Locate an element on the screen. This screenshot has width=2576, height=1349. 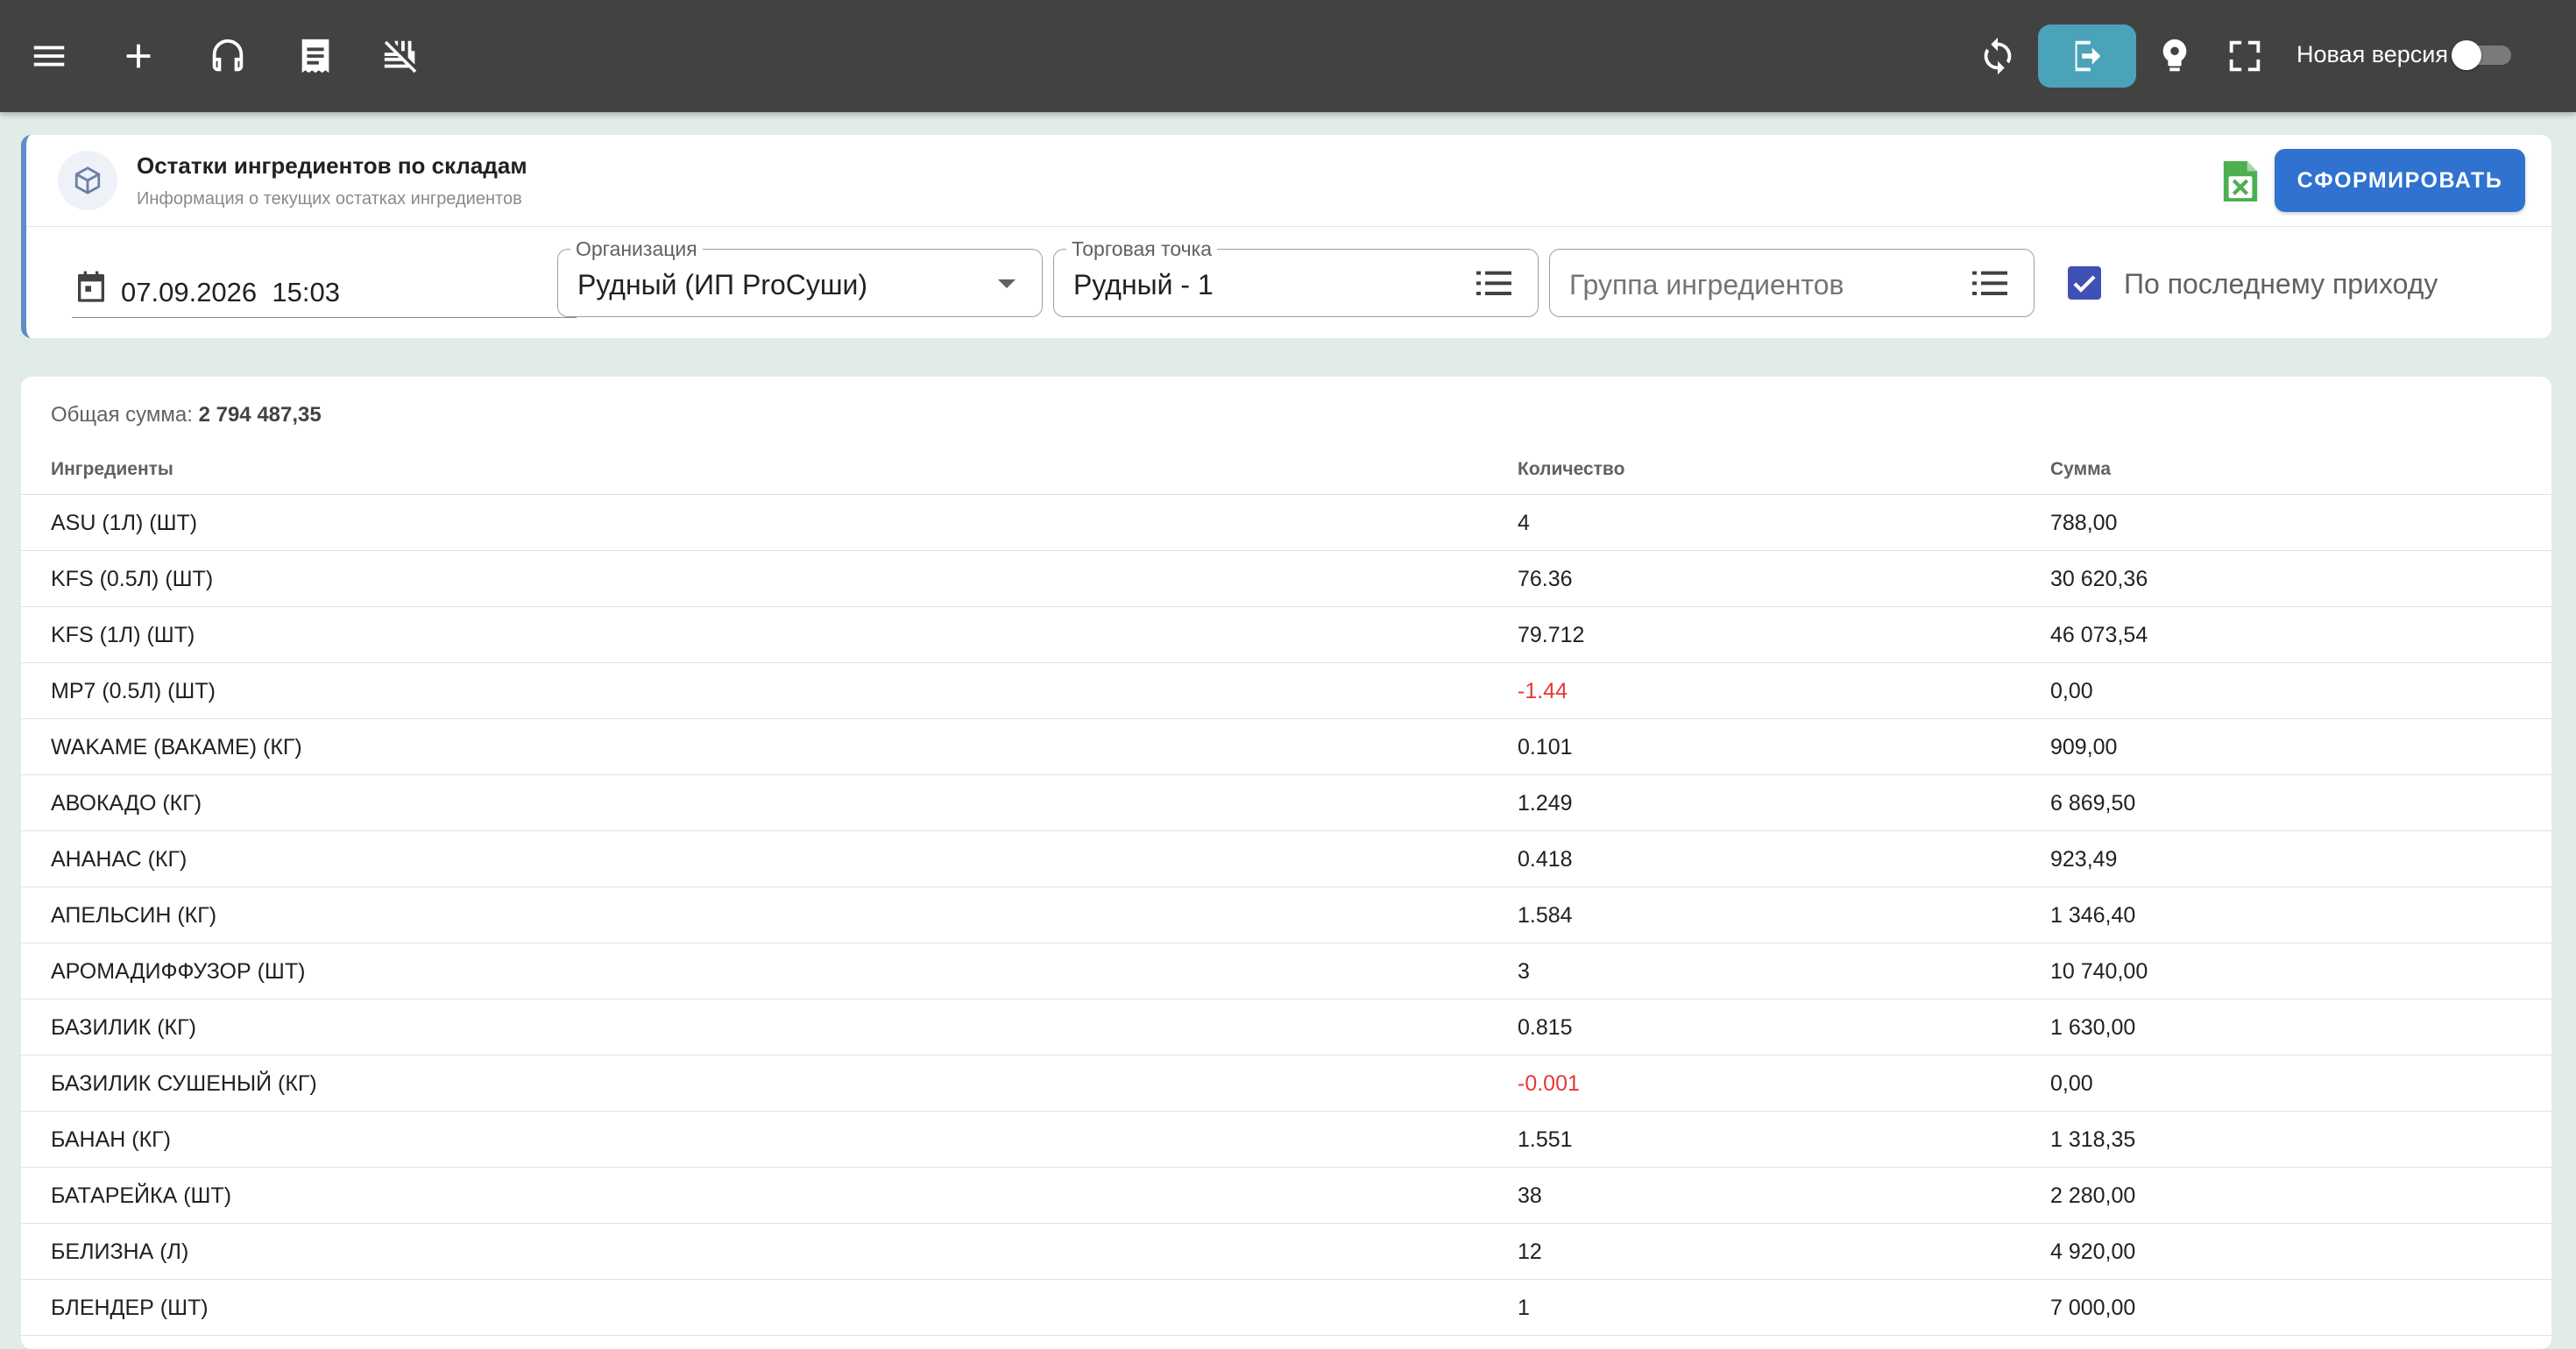
outlet-label: Торговая точка is located at coordinates (1142, 249).